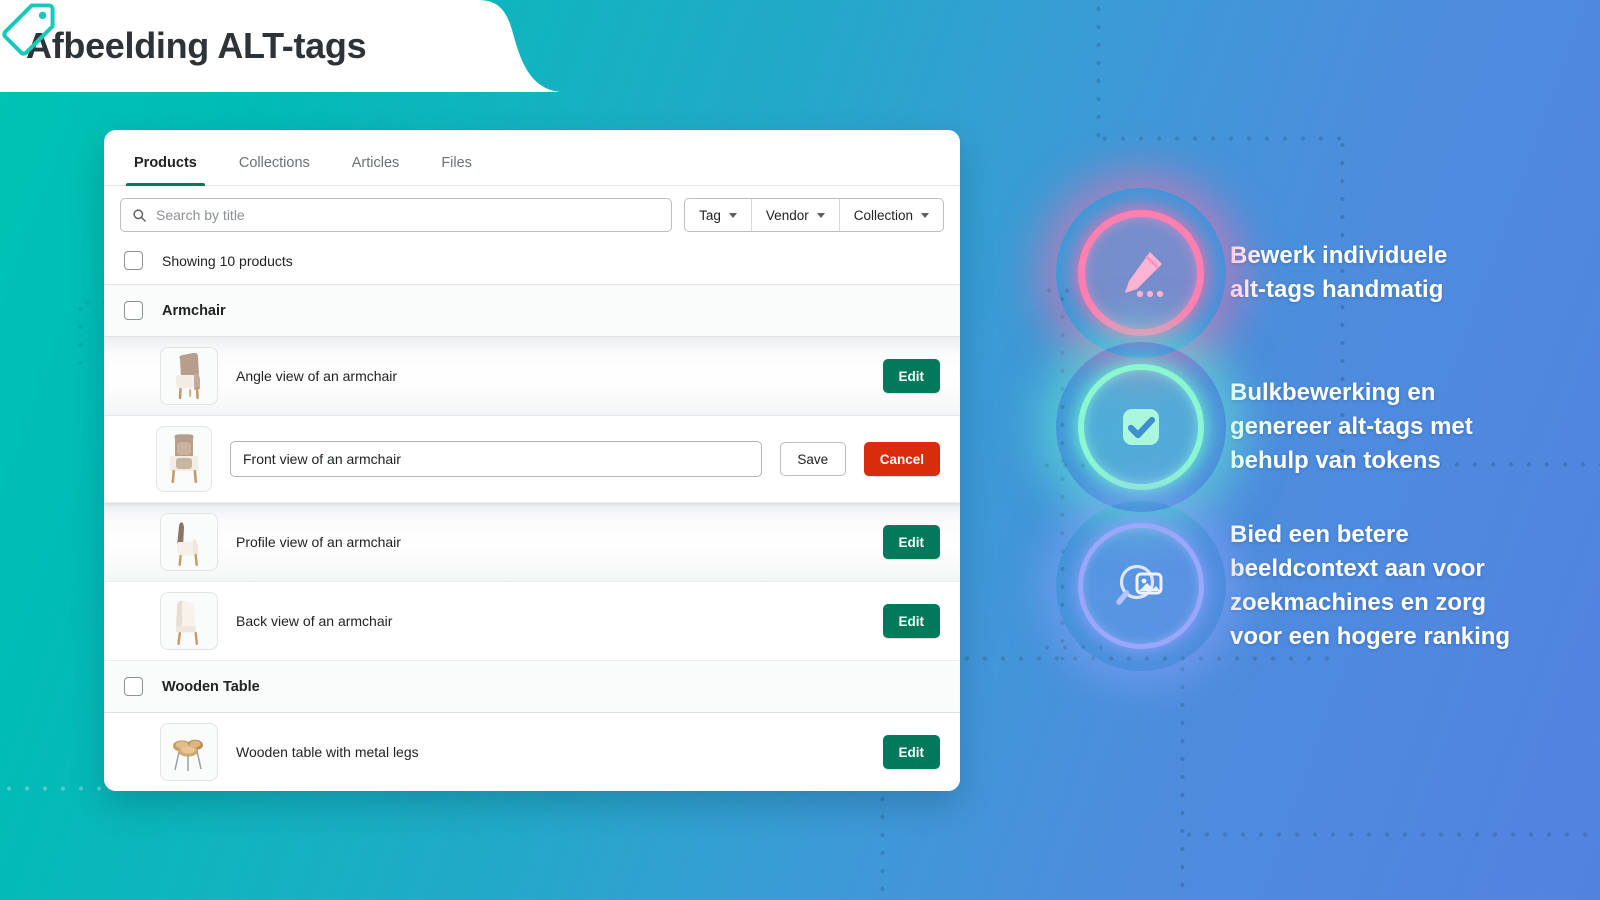 This screenshot has width=1600, height=900. Describe the element at coordinates (532, 687) in the screenshot. I see `group-header-wooden-table: Wooden Table` at that location.